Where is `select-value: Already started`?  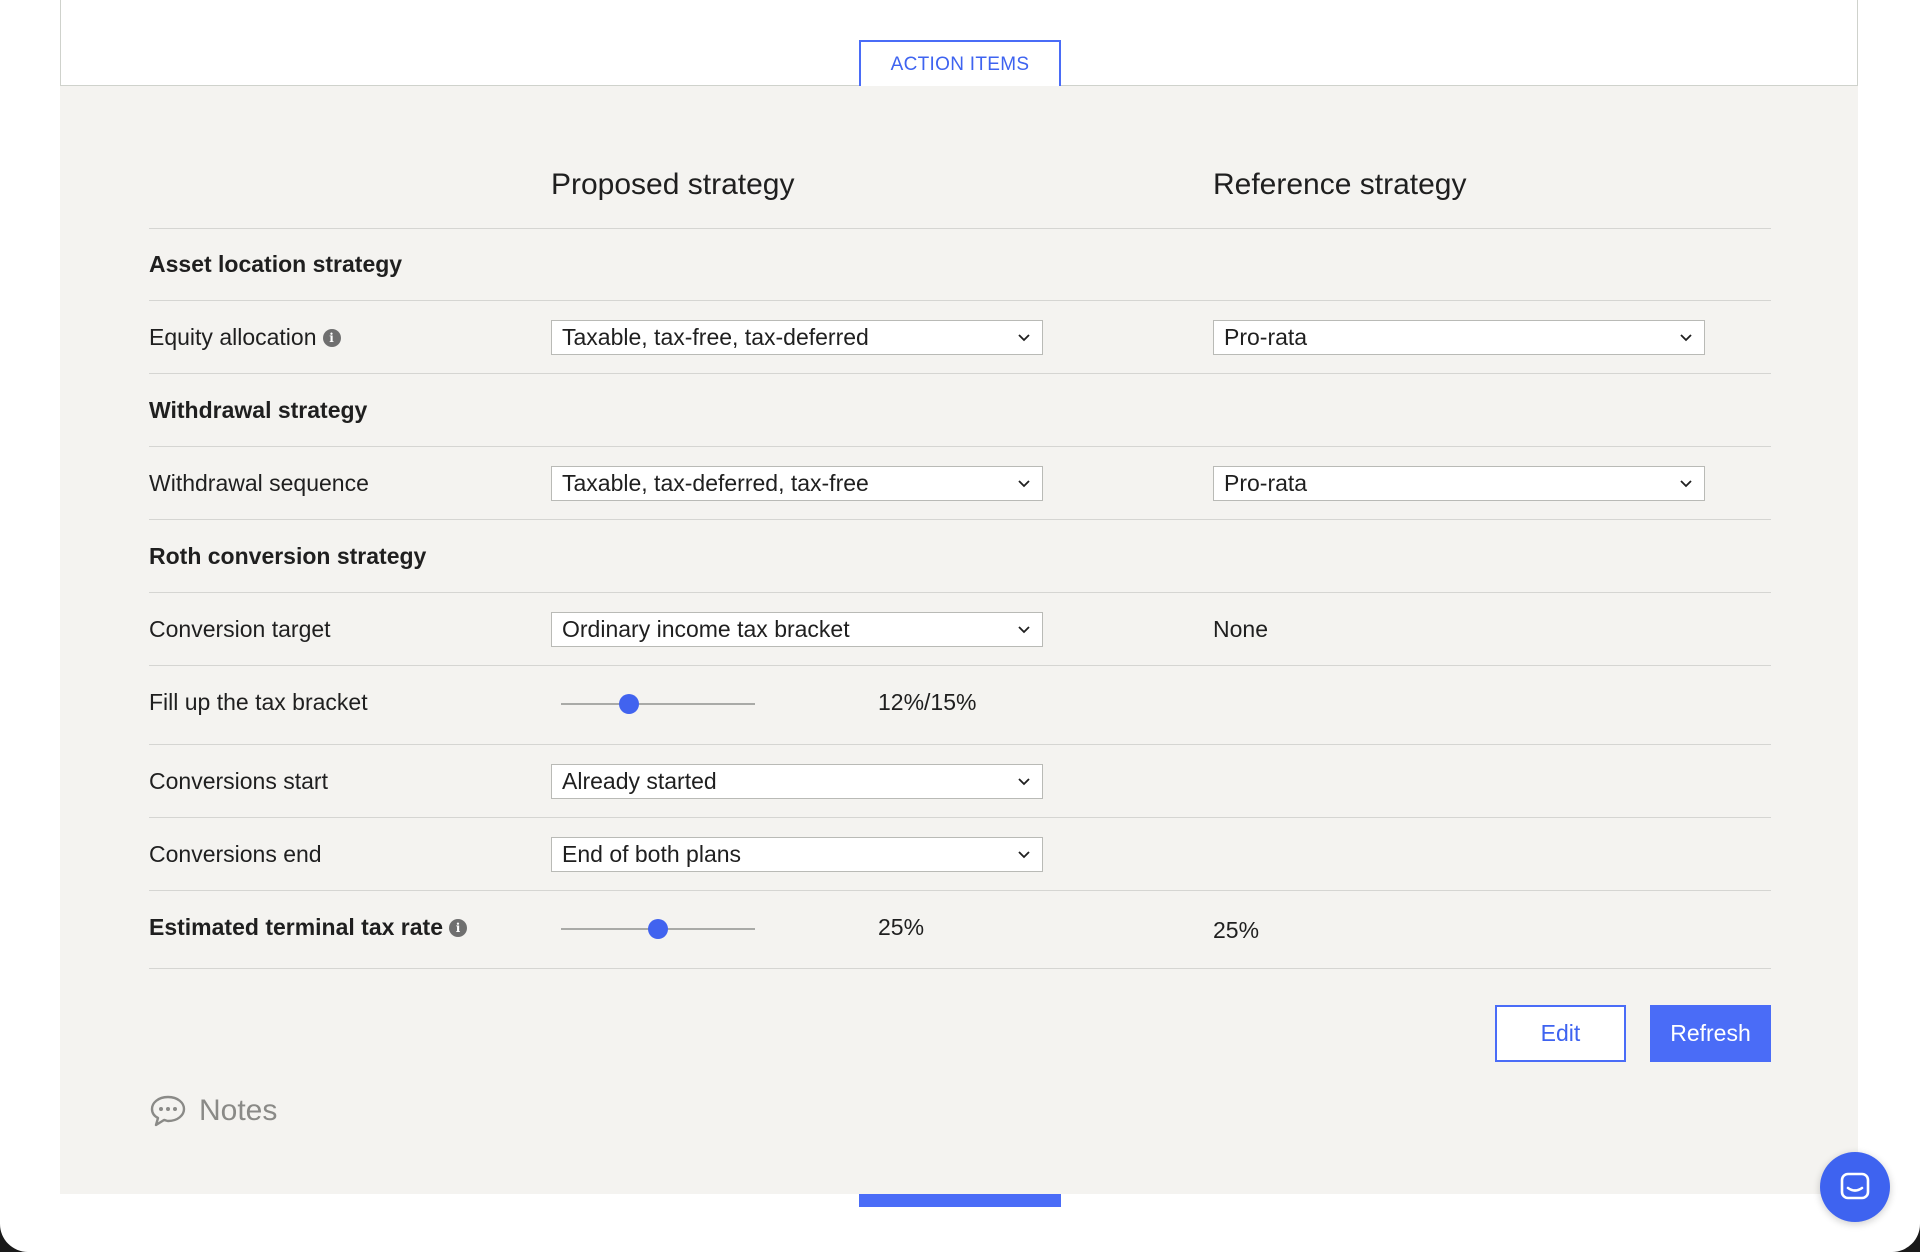
select-value: Already started is located at coordinates (639, 781).